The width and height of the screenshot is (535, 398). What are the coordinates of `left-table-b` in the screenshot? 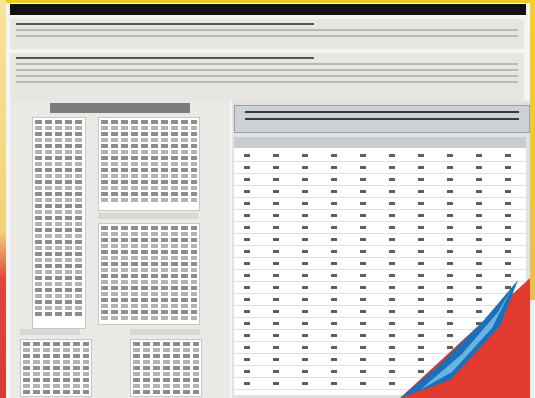 It's located at (149, 164).